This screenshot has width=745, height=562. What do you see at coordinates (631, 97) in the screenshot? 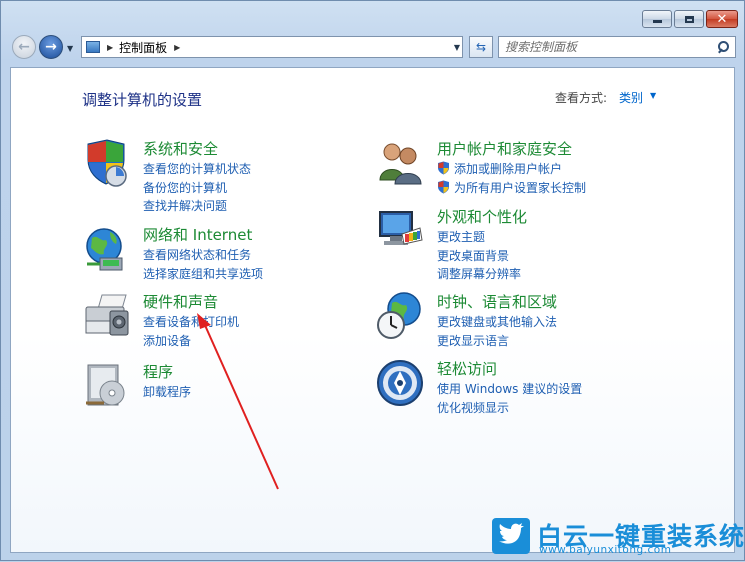
I see `view-by-dropdown: 类别` at bounding box center [631, 97].